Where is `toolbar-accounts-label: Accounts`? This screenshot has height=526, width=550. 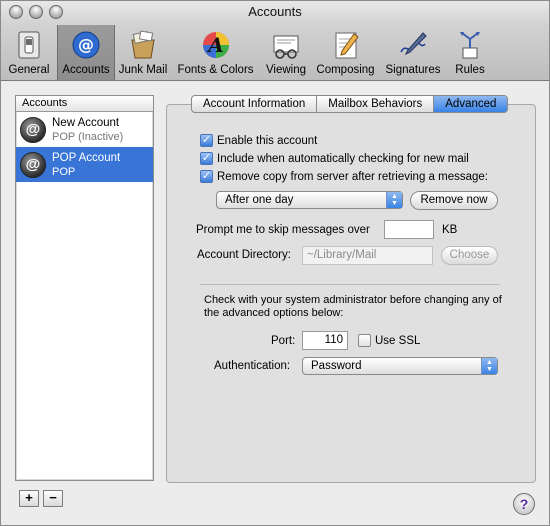
toolbar-accounts-label: Accounts is located at coordinates (86, 70).